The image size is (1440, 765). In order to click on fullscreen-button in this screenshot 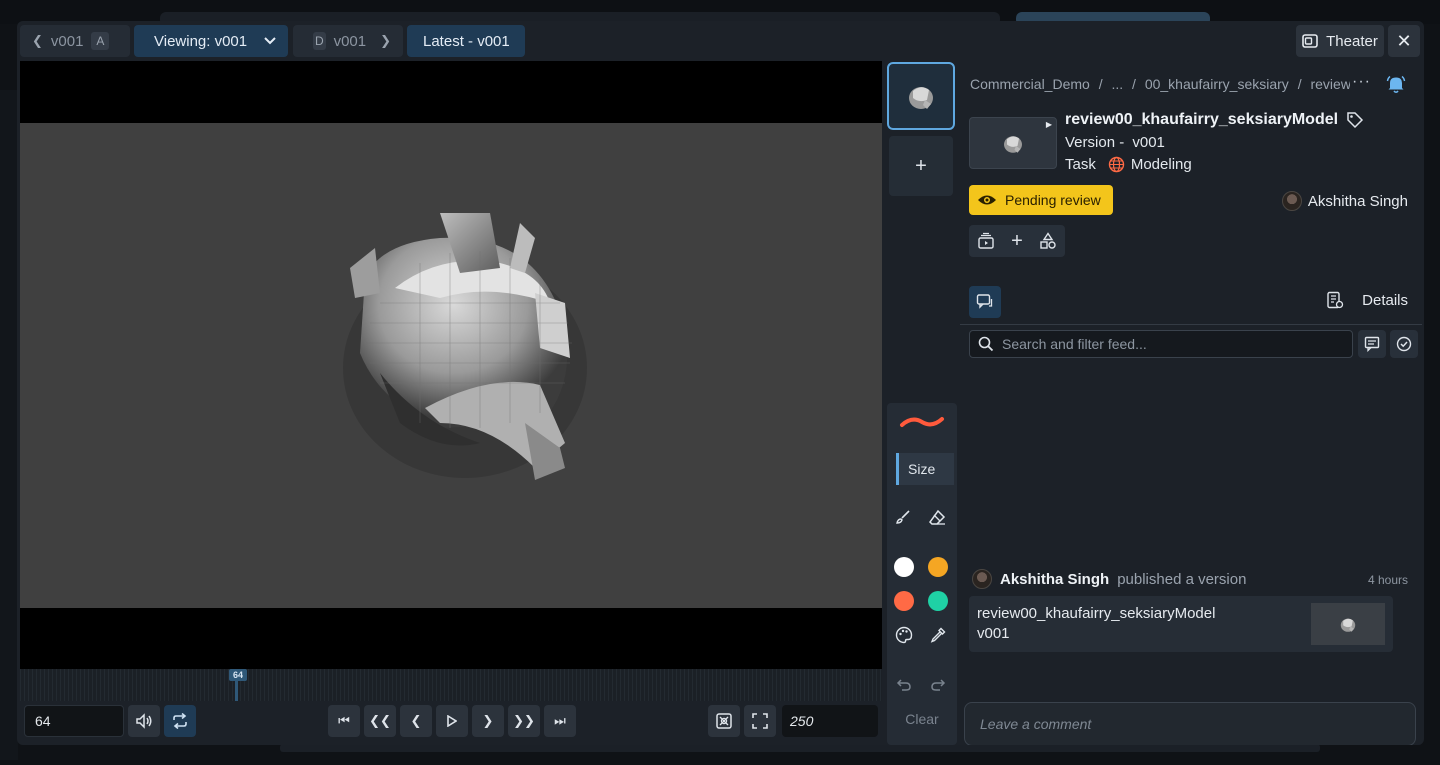, I will do `click(760, 721)`.